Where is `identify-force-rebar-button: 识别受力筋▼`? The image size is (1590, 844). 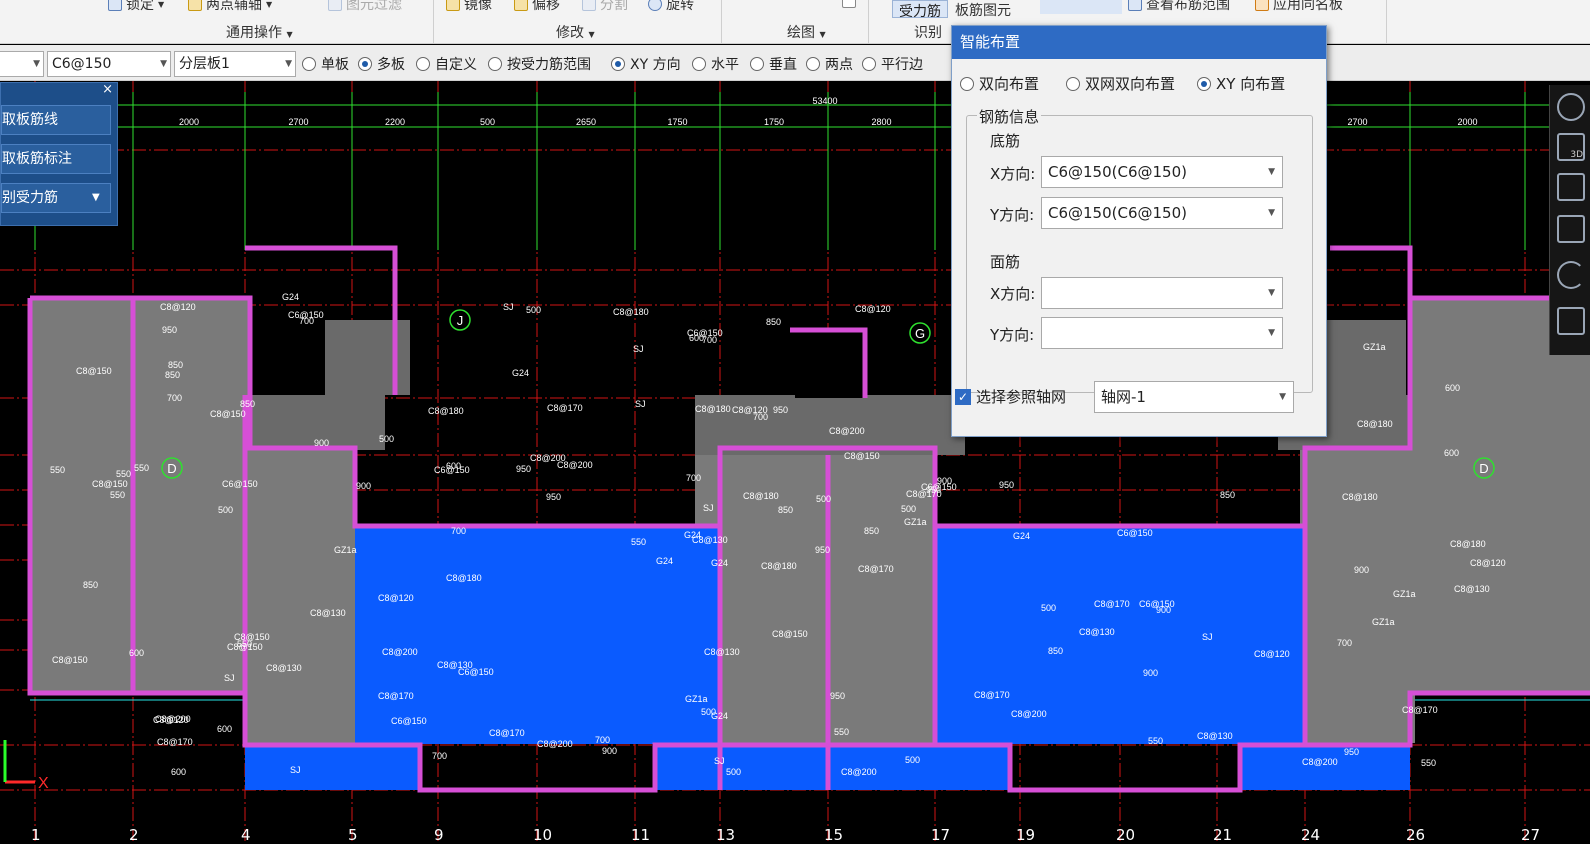
identify-force-rebar-button: 识别受力筋▼ is located at coordinates (56, 198).